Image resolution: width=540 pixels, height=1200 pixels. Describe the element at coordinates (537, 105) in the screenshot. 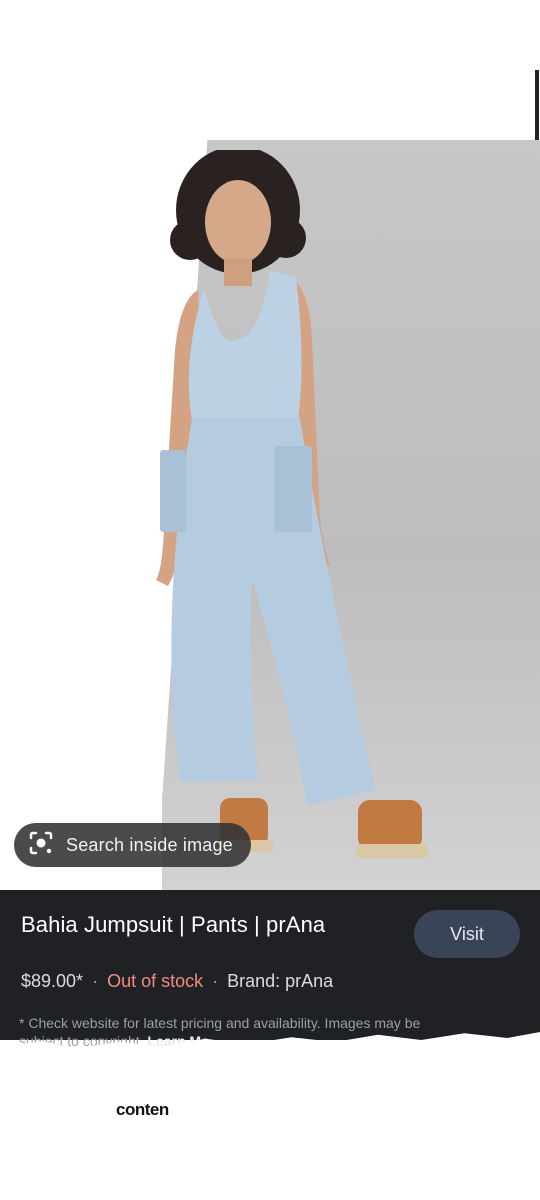

I see `image-edge-divider` at that location.